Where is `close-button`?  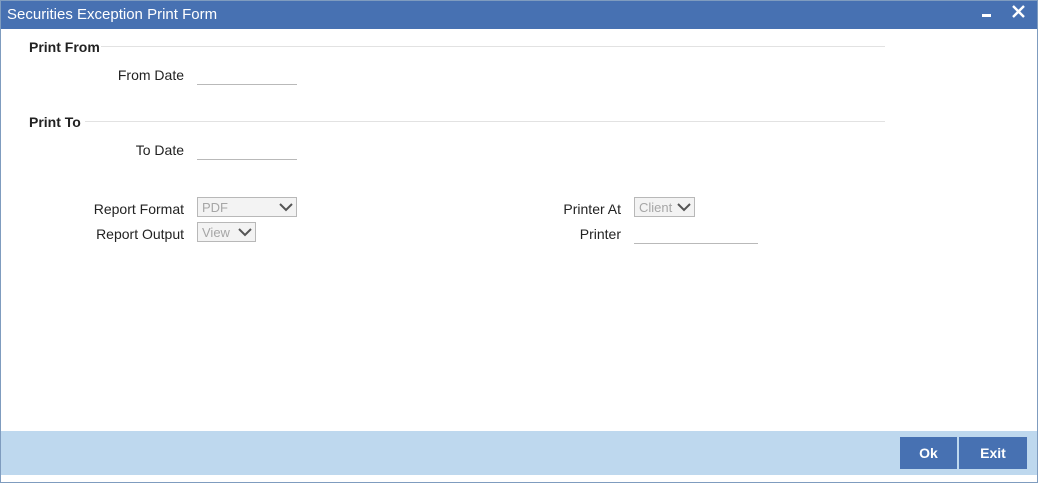 close-button is located at coordinates (1019, 13).